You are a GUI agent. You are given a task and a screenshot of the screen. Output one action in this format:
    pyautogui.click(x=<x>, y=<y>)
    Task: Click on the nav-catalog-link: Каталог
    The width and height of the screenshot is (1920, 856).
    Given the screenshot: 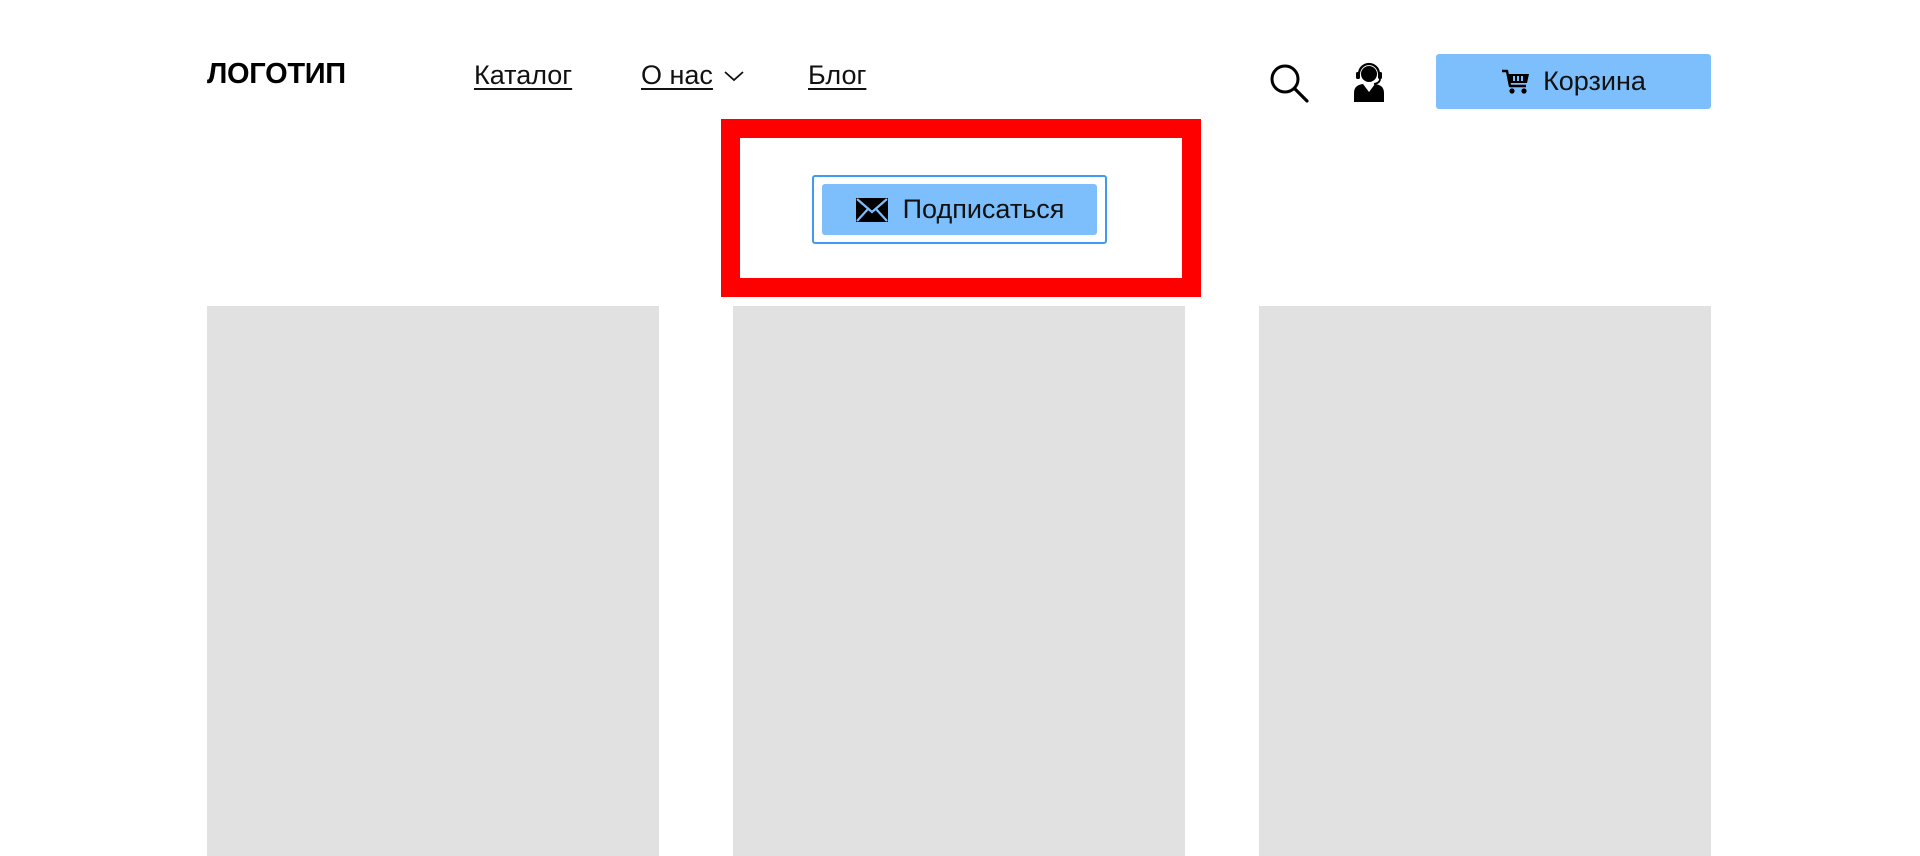 What is the action you would take?
    pyautogui.click(x=523, y=75)
    